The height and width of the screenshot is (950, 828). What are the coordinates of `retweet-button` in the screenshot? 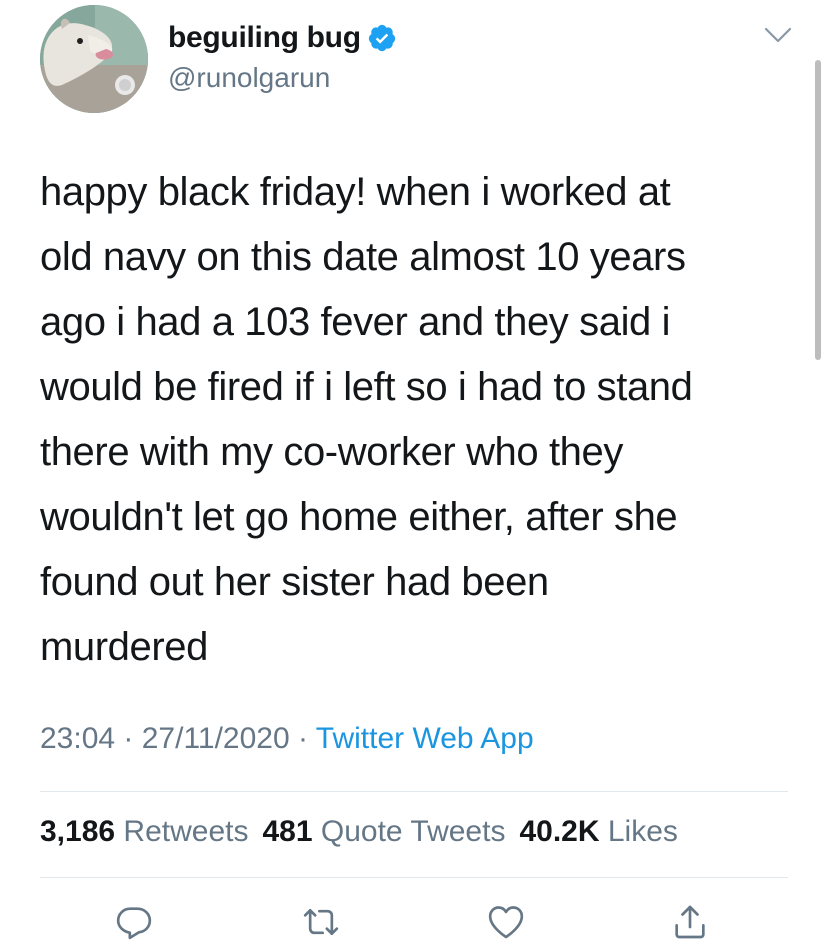 It's located at (321, 922).